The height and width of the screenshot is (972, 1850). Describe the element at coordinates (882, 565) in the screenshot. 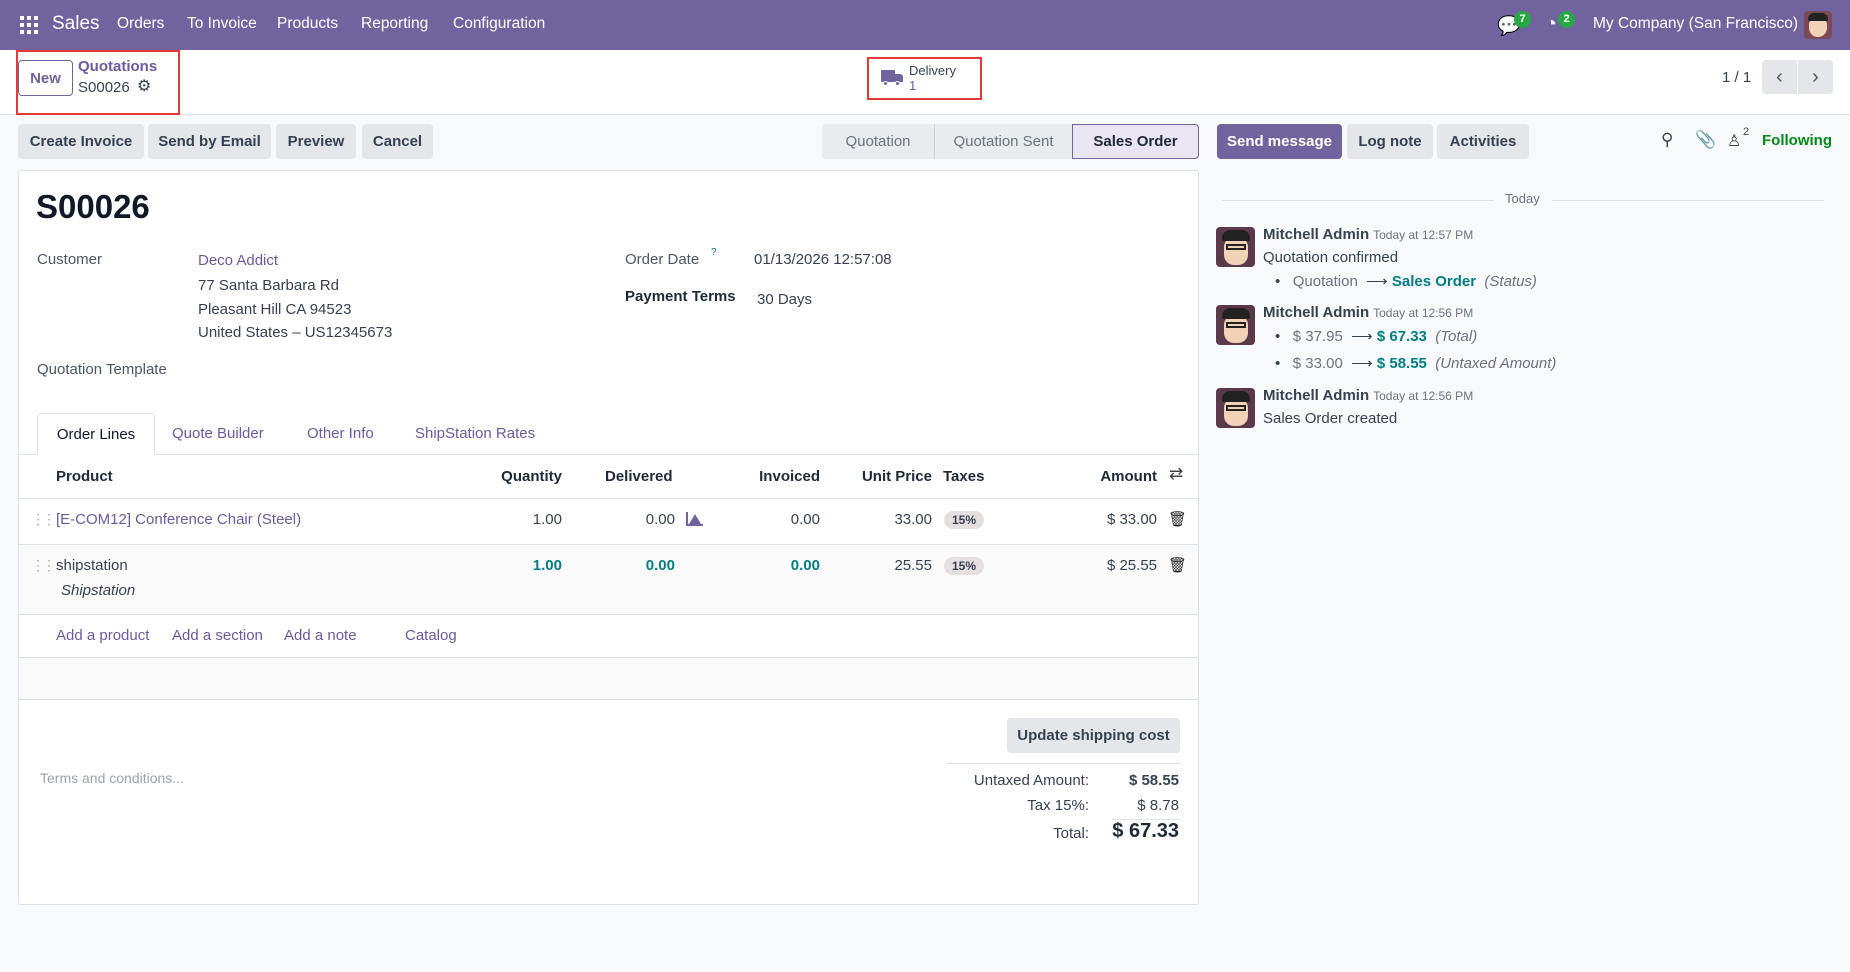

I see `row-unit-price: 25.55` at that location.